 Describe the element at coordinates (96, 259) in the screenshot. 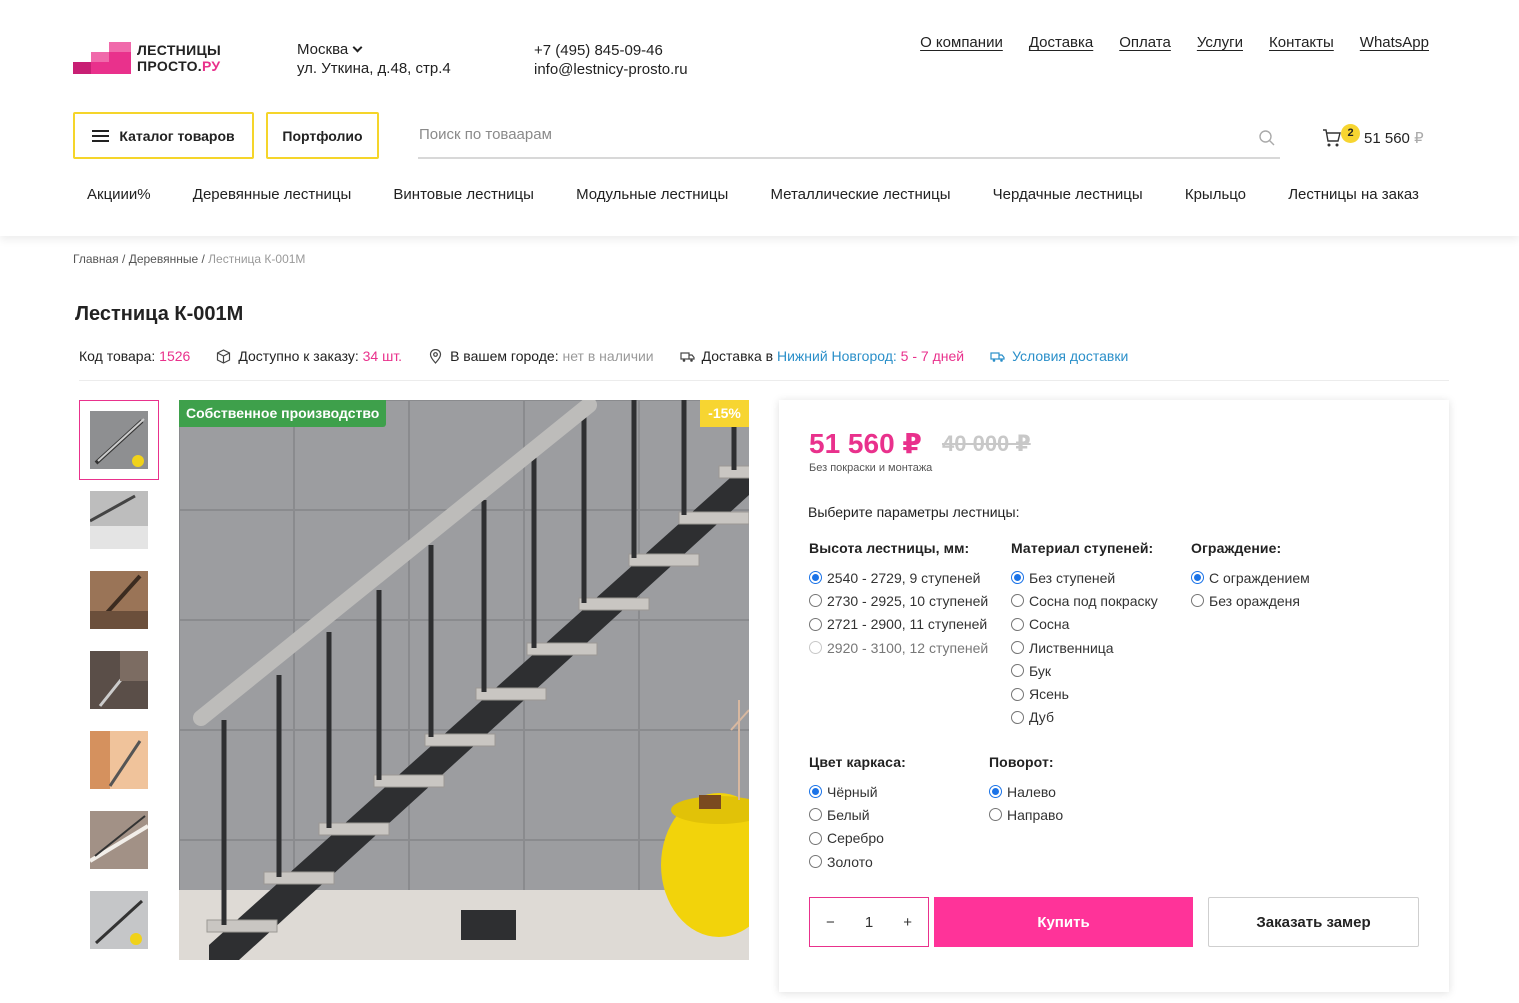

I see `breadcrumb-home: Главная` at that location.